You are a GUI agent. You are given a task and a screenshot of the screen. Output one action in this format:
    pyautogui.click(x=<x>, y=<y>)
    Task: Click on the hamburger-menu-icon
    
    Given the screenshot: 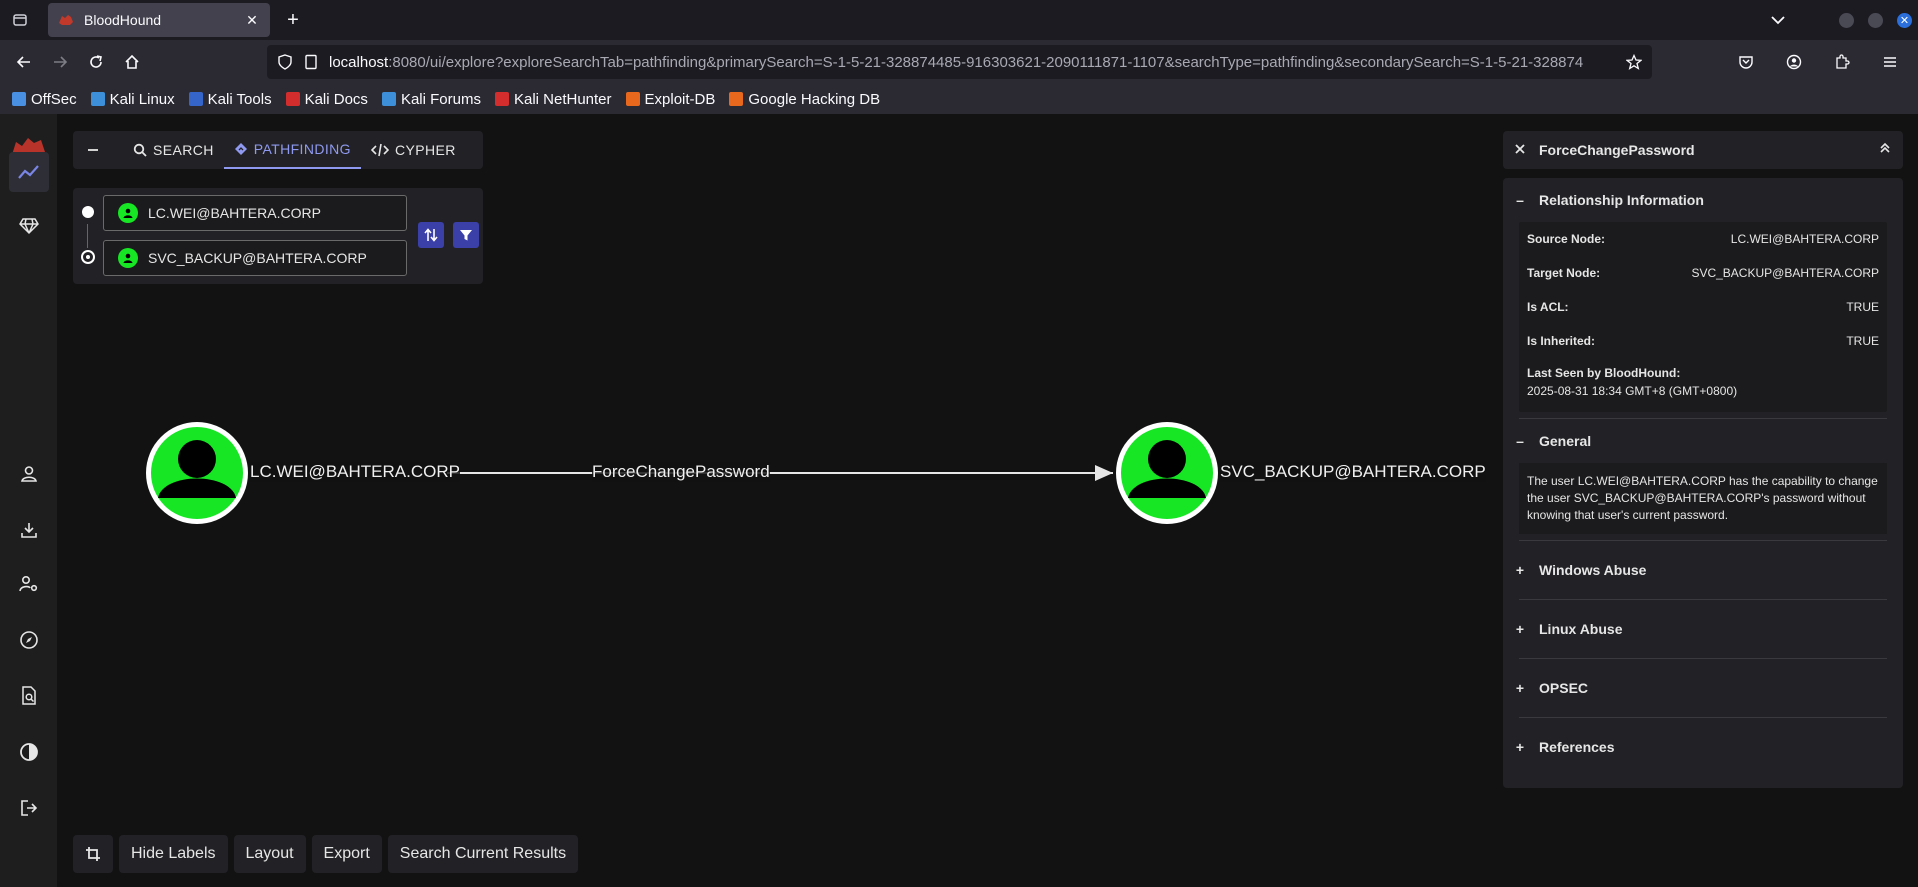 What is the action you would take?
    pyautogui.click(x=1890, y=62)
    